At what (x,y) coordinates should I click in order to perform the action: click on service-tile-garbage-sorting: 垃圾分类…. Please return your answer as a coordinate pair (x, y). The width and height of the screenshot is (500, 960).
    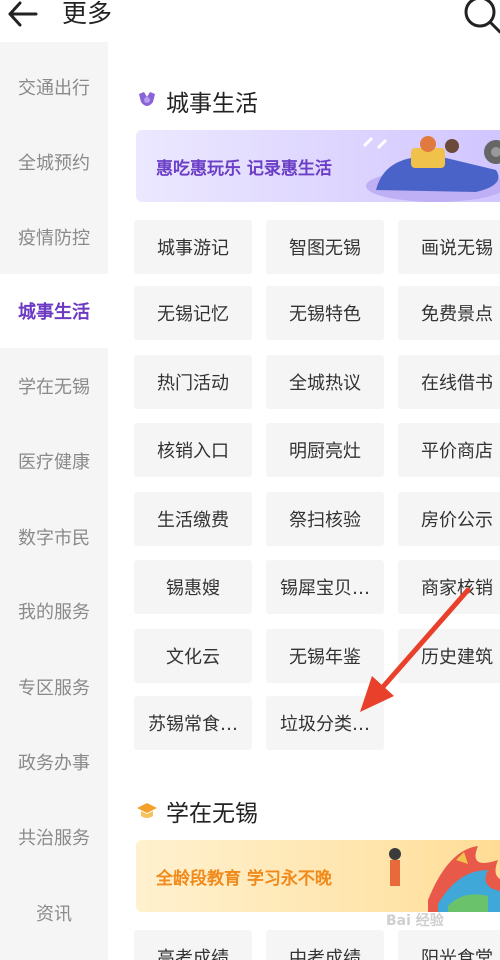
    Looking at the image, I should click on (325, 723).